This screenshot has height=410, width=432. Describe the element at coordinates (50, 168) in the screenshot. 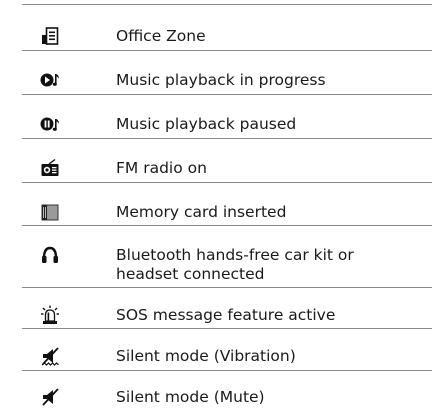

I see `fm-radio-icon` at that location.